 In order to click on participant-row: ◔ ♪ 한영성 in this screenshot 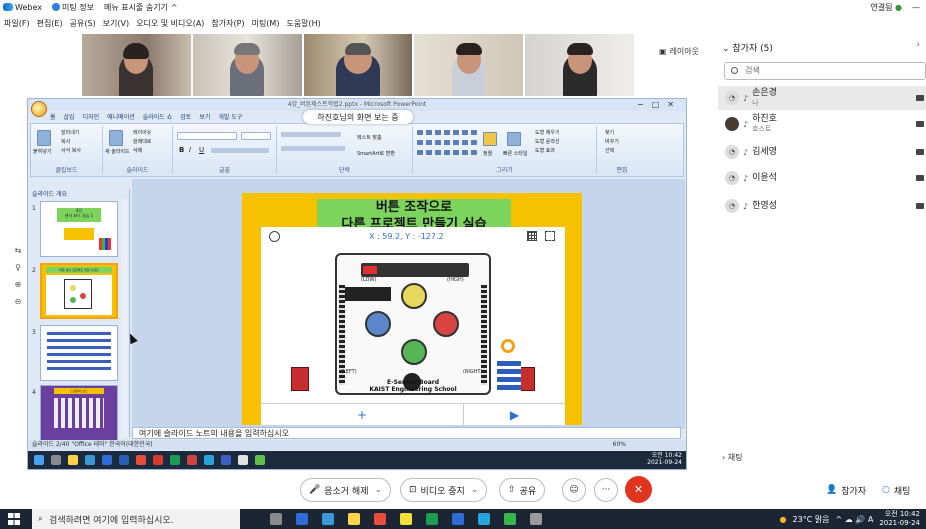, I will do `click(822, 206)`.